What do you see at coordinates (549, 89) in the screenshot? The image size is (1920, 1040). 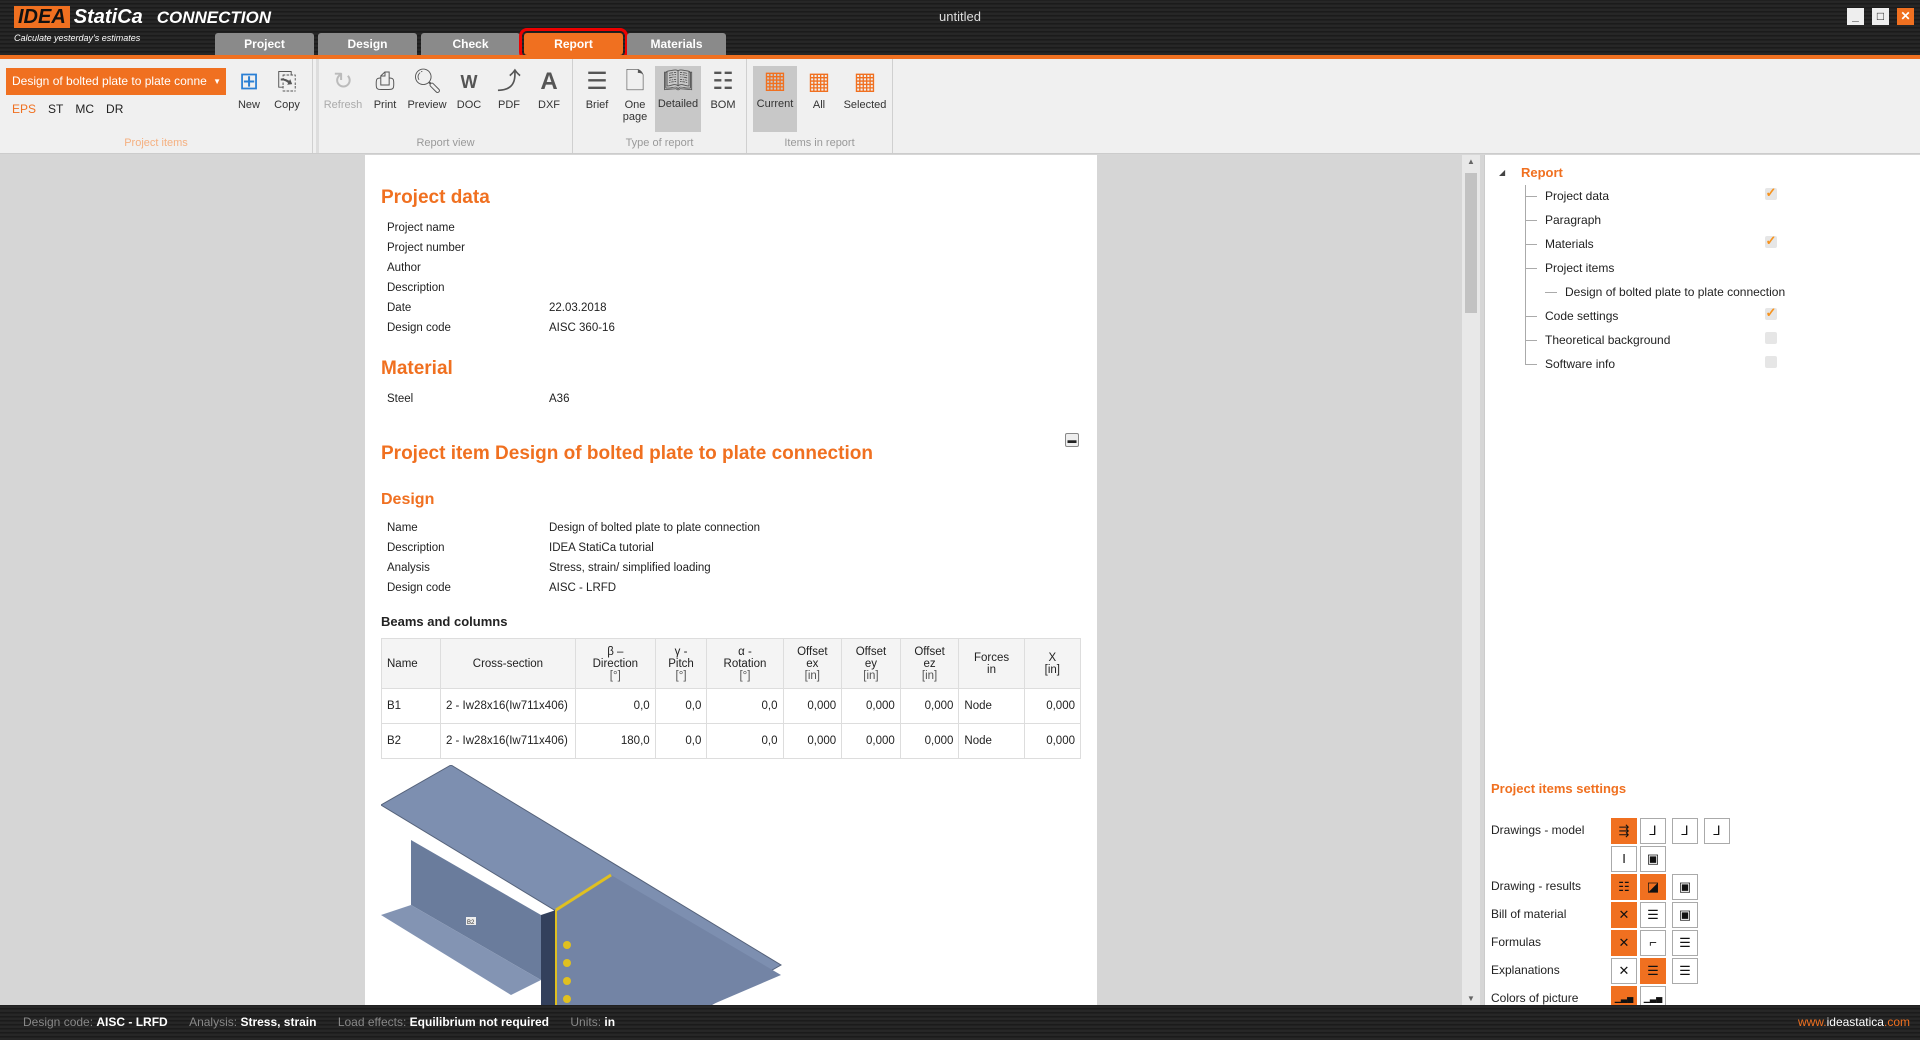 I see `dxf-button: A DXF` at bounding box center [549, 89].